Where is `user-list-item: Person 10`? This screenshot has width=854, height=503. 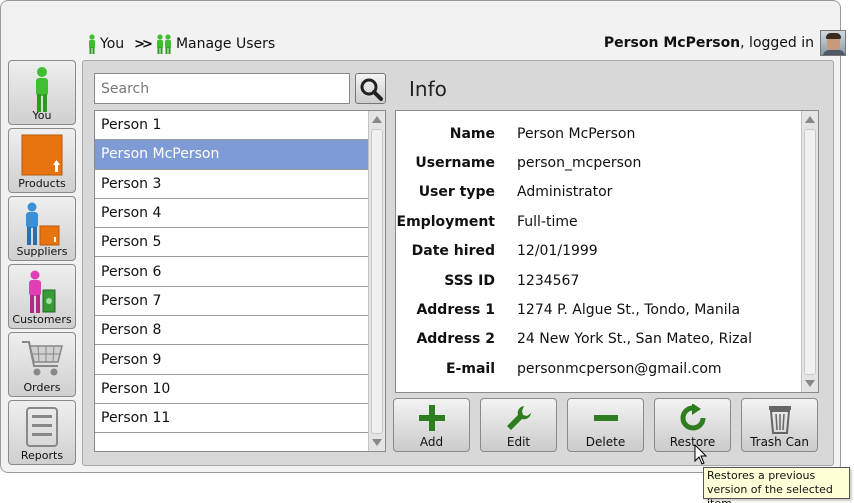 user-list-item: Person 10 is located at coordinates (232, 389).